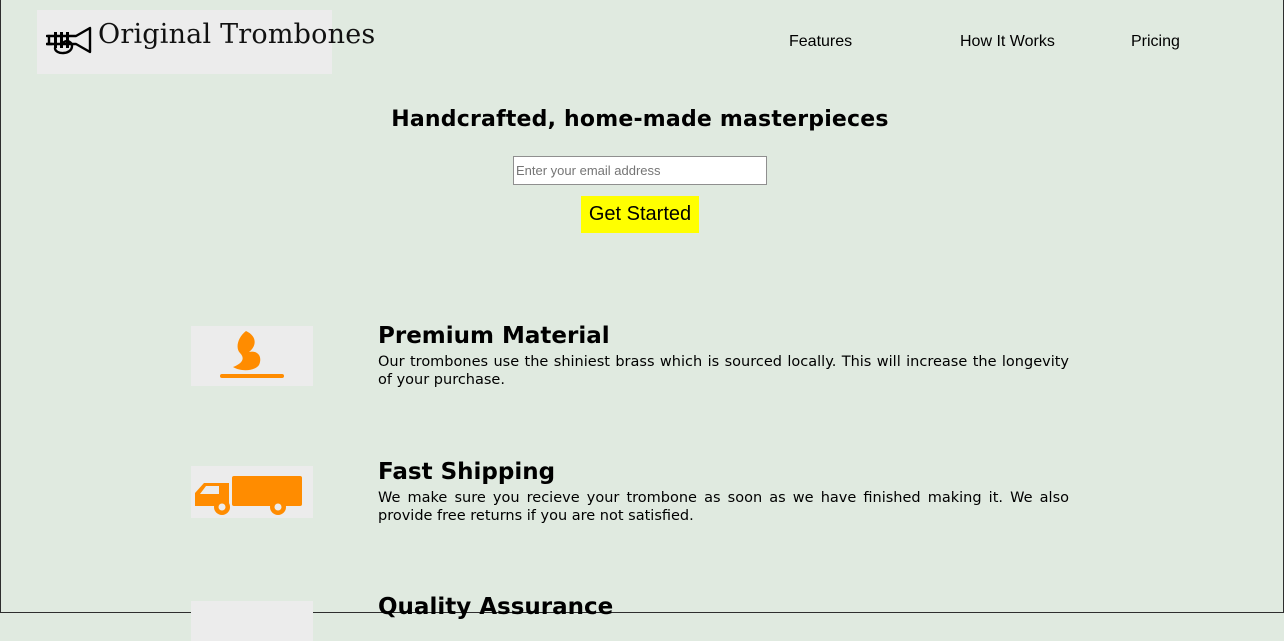 The height and width of the screenshot is (641, 1284). Describe the element at coordinates (1007, 42) in the screenshot. I see `nav-link-how-it-works: How It Works` at that location.